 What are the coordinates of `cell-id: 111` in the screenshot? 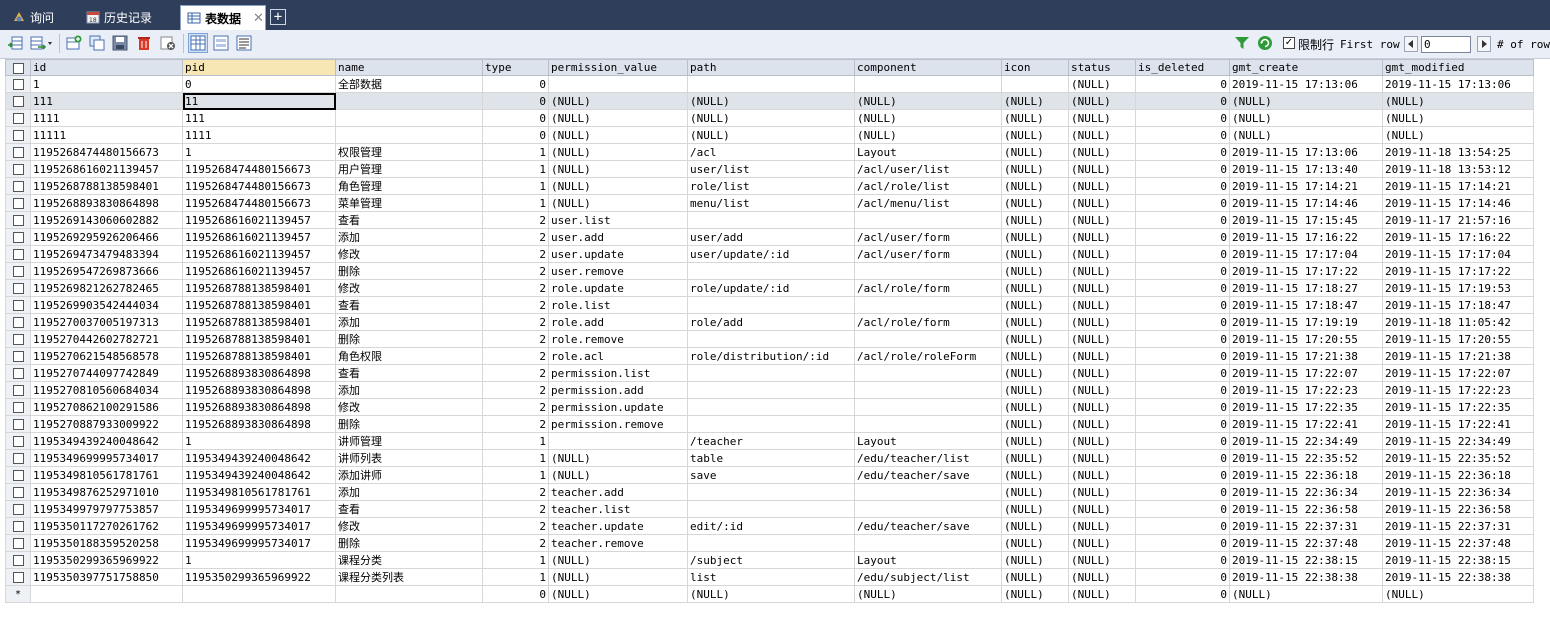 It's located at (106, 101).